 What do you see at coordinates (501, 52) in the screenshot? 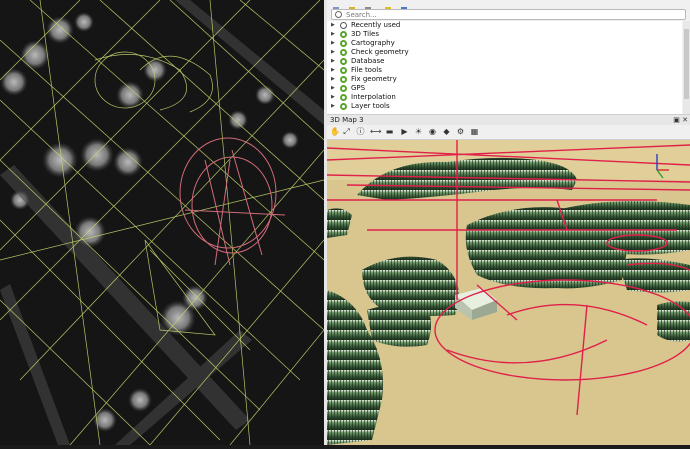
I see `tree-item-check-geometry: ▶ Check geometry` at bounding box center [501, 52].